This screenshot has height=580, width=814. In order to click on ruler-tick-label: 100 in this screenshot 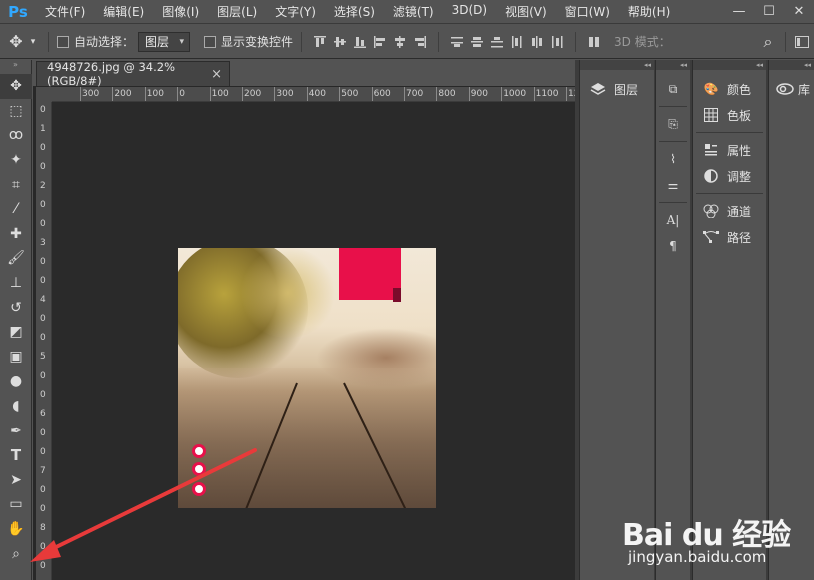, I will do `click(155, 94)`.